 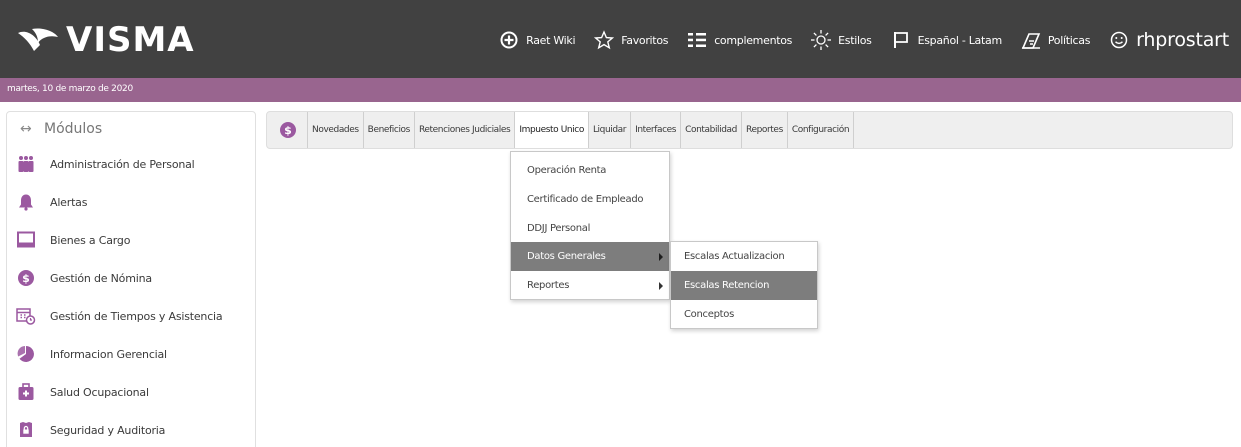 What do you see at coordinates (697, 40) in the screenshot?
I see `grid-icon` at bounding box center [697, 40].